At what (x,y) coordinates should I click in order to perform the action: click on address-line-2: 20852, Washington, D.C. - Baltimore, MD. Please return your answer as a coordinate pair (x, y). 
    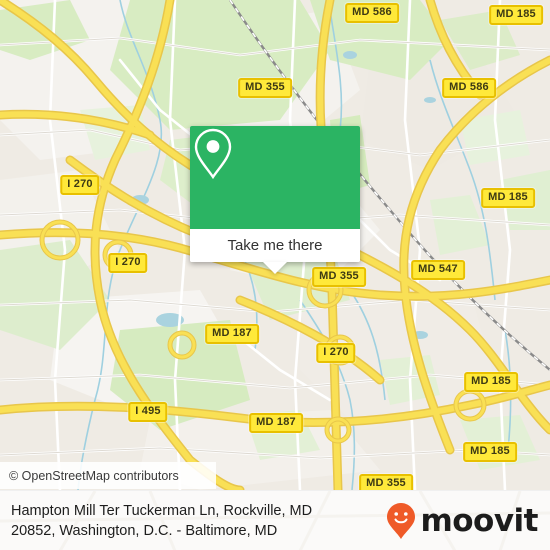
    Looking at the image, I should click on (144, 531).